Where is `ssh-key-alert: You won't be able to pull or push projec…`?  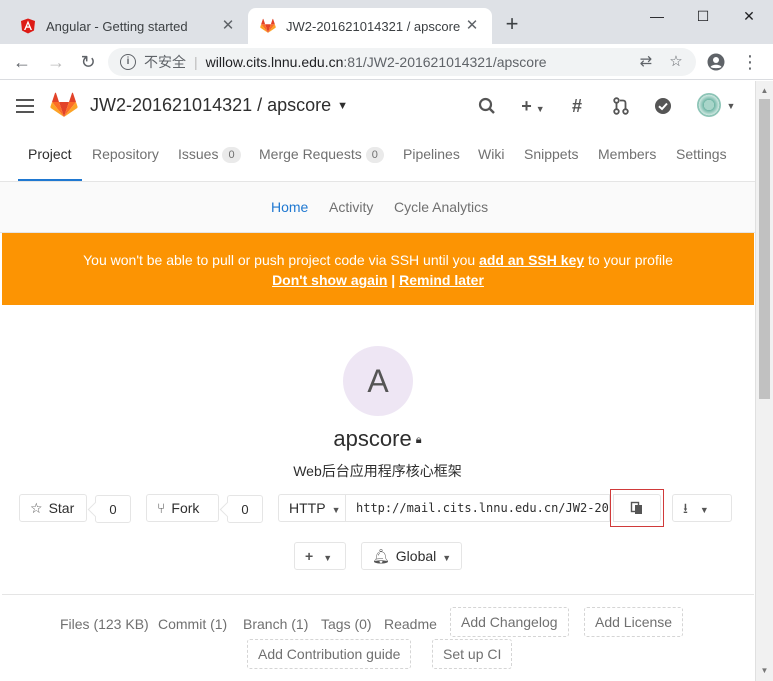 ssh-key-alert: You won't be able to pull or push projec… is located at coordinates (378, 269).